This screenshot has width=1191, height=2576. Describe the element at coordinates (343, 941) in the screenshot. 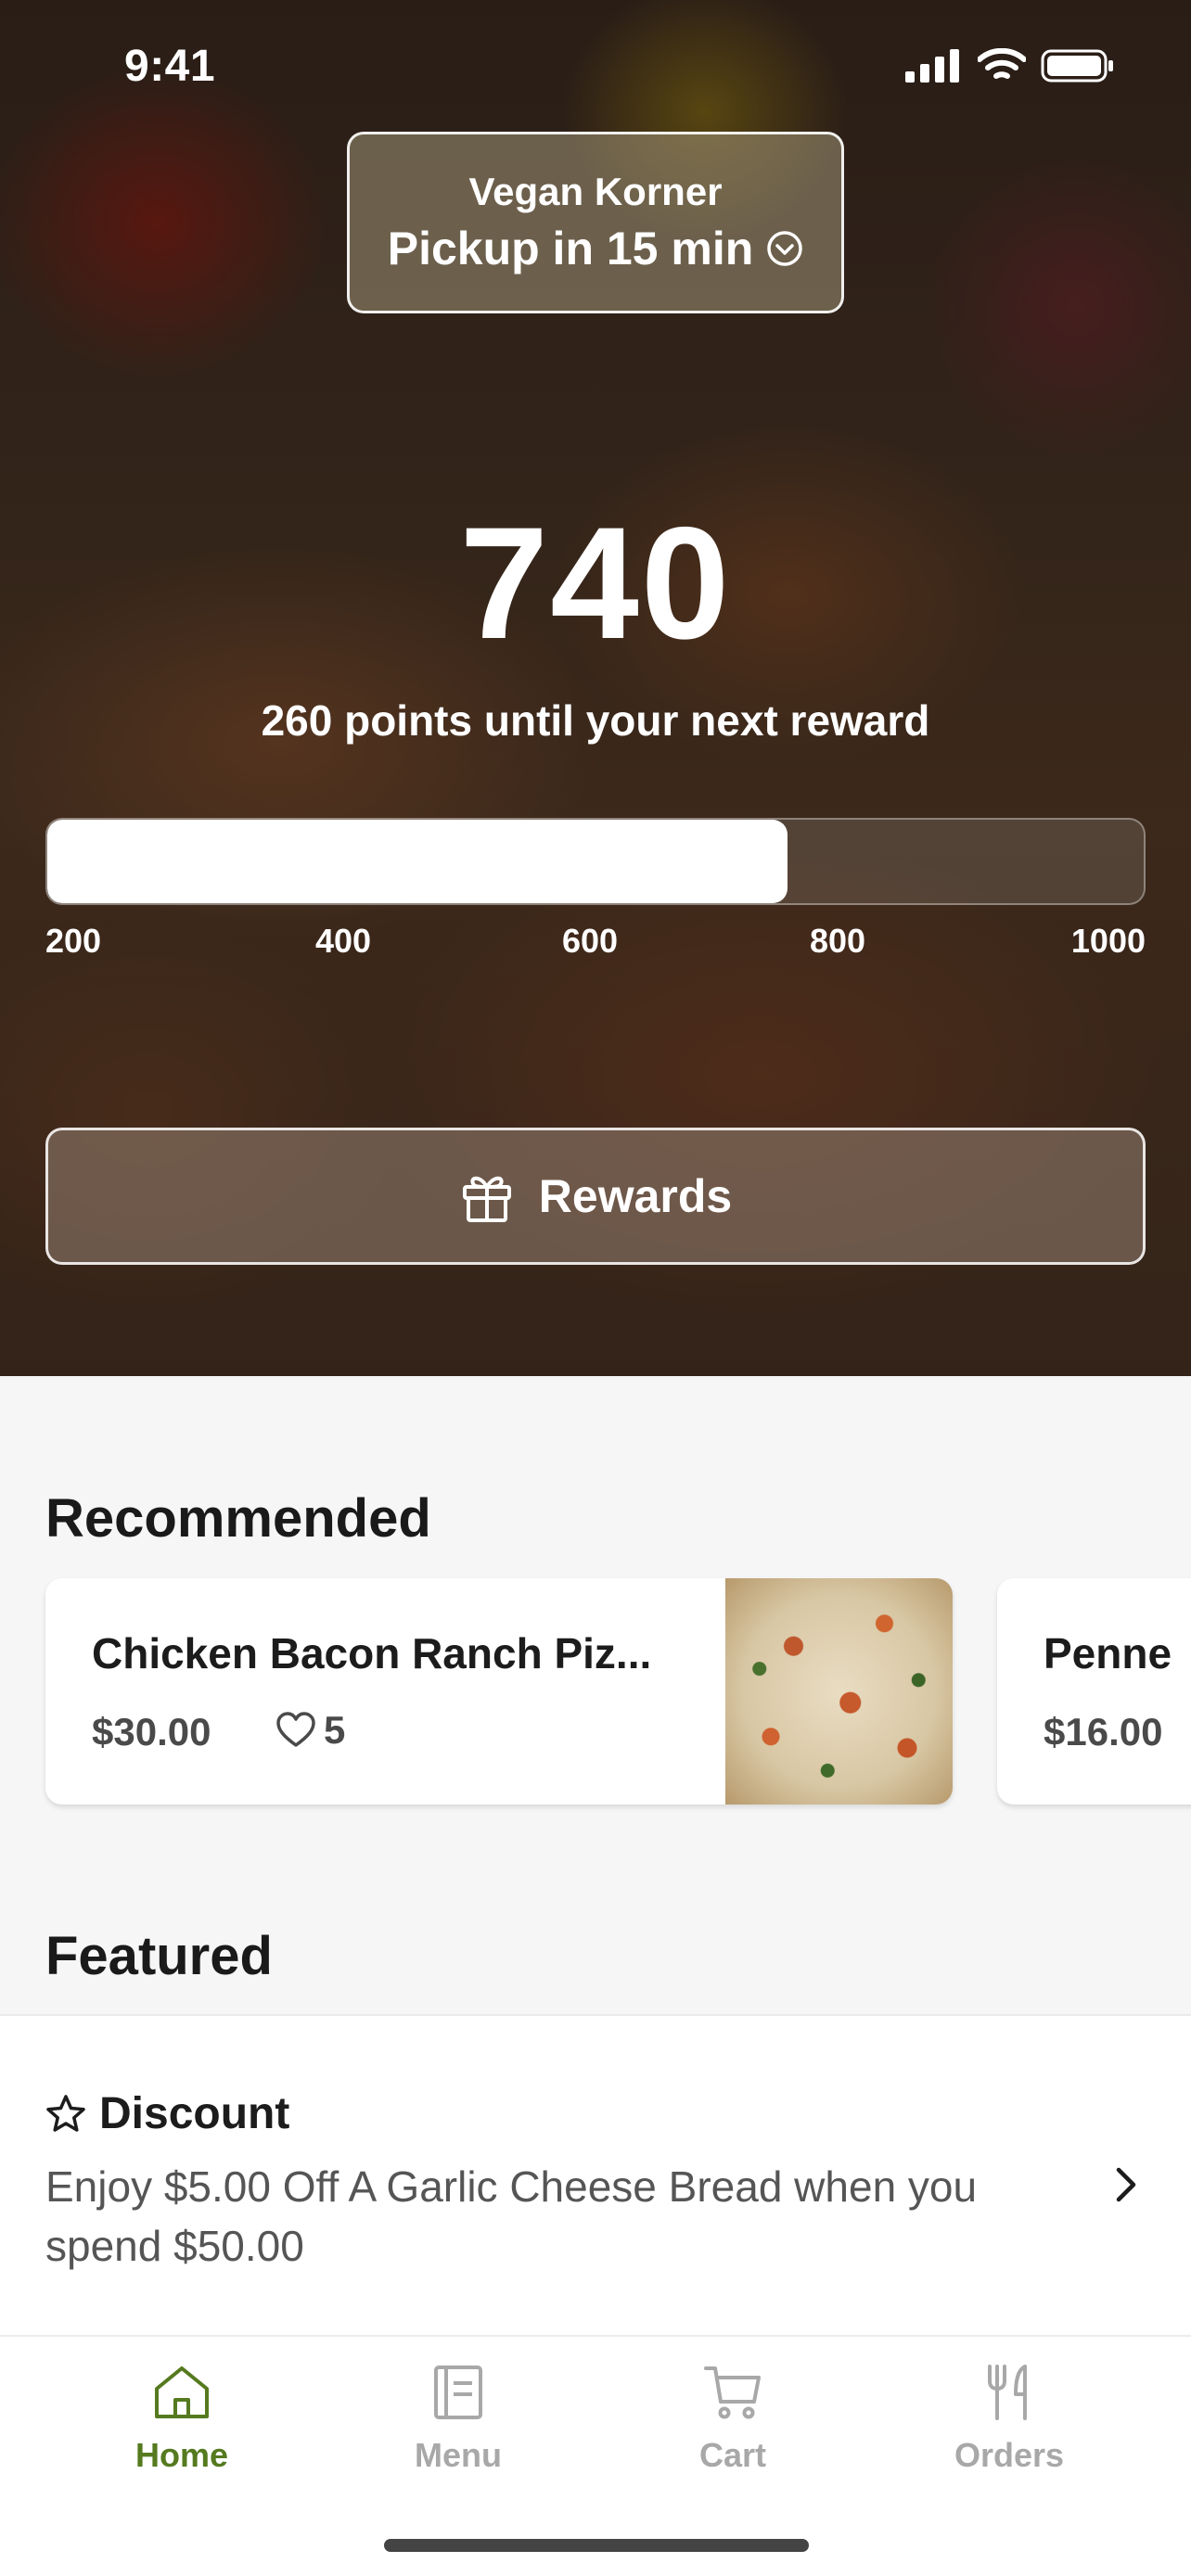

I see `tick-label: 400` at that location.